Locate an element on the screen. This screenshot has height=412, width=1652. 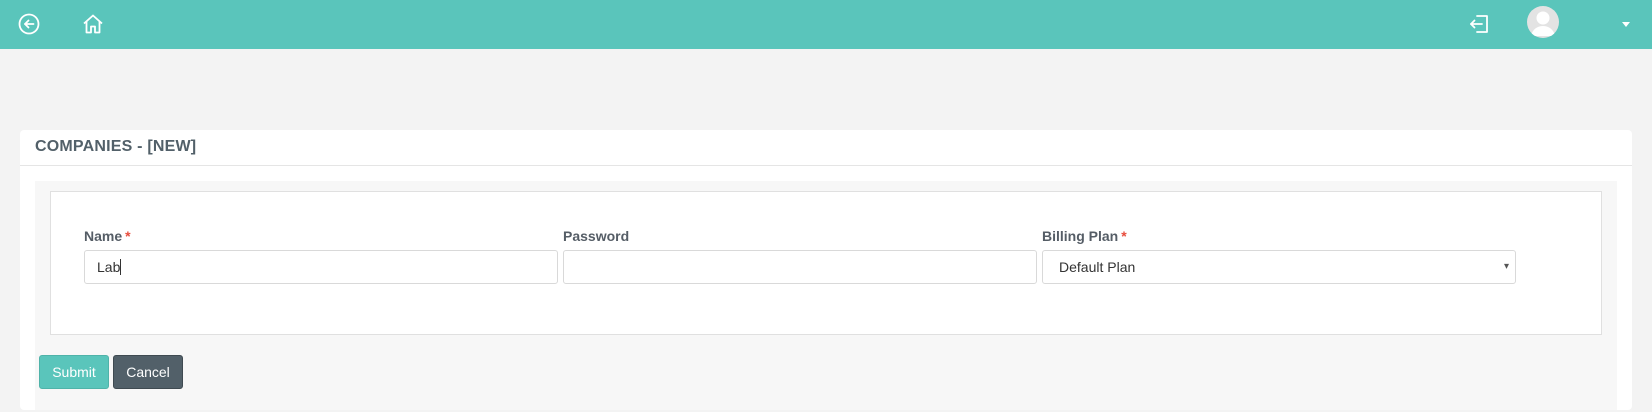
billing-plan-value: Default Plan is located at coordinates (1097, 267).